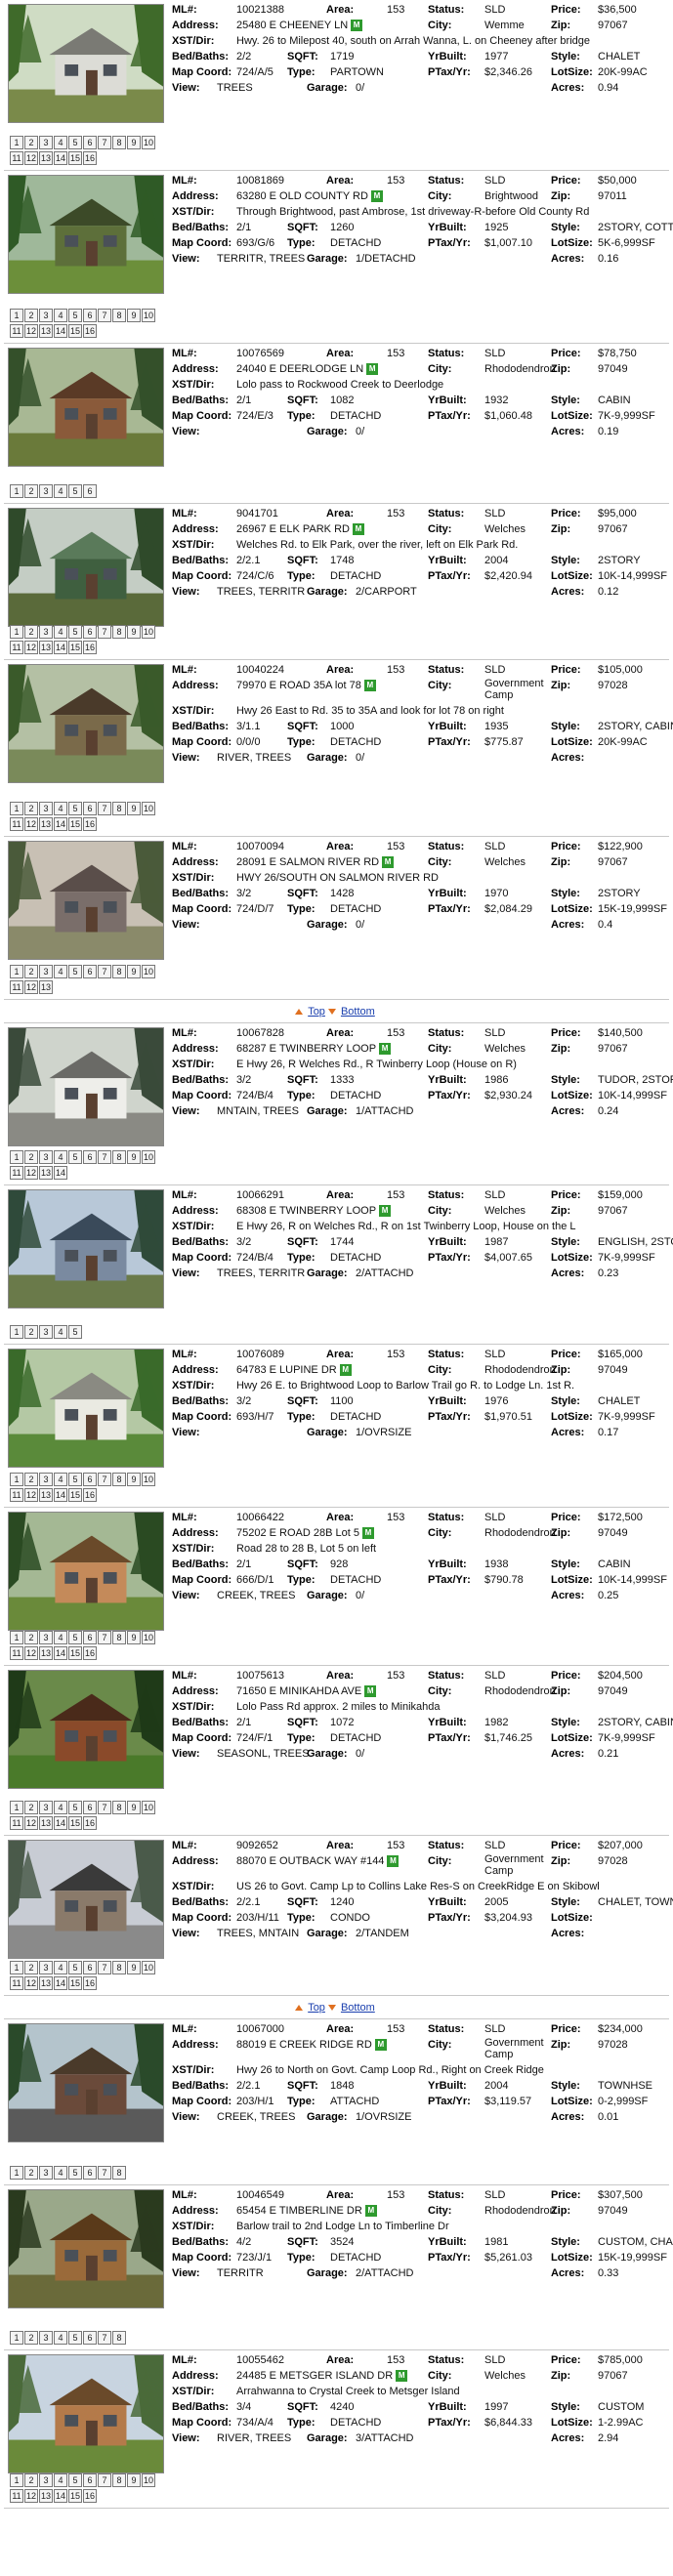  What do you see at coordinates (314, 1211) in the screenshot?
I see `address-value: 68308 E TWINBERRY LOOP M` at bounding box center [314, 1211].